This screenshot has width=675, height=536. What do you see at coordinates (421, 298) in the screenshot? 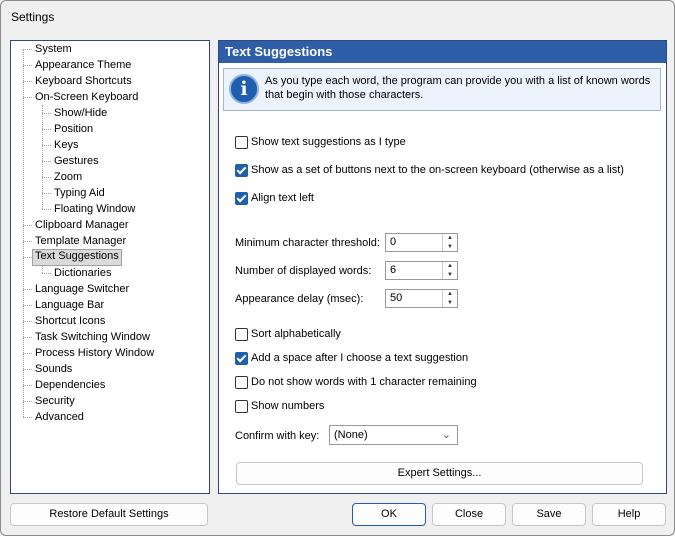
I see `delay-spinner: 50 ▲ ▼` at bounding box center [421, 298].